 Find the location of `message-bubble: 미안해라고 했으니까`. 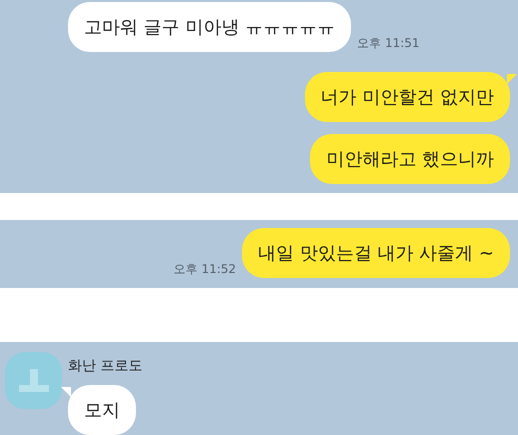

message-bubble: 미안해라고 했으니까 is located at coordinates (410, 159).